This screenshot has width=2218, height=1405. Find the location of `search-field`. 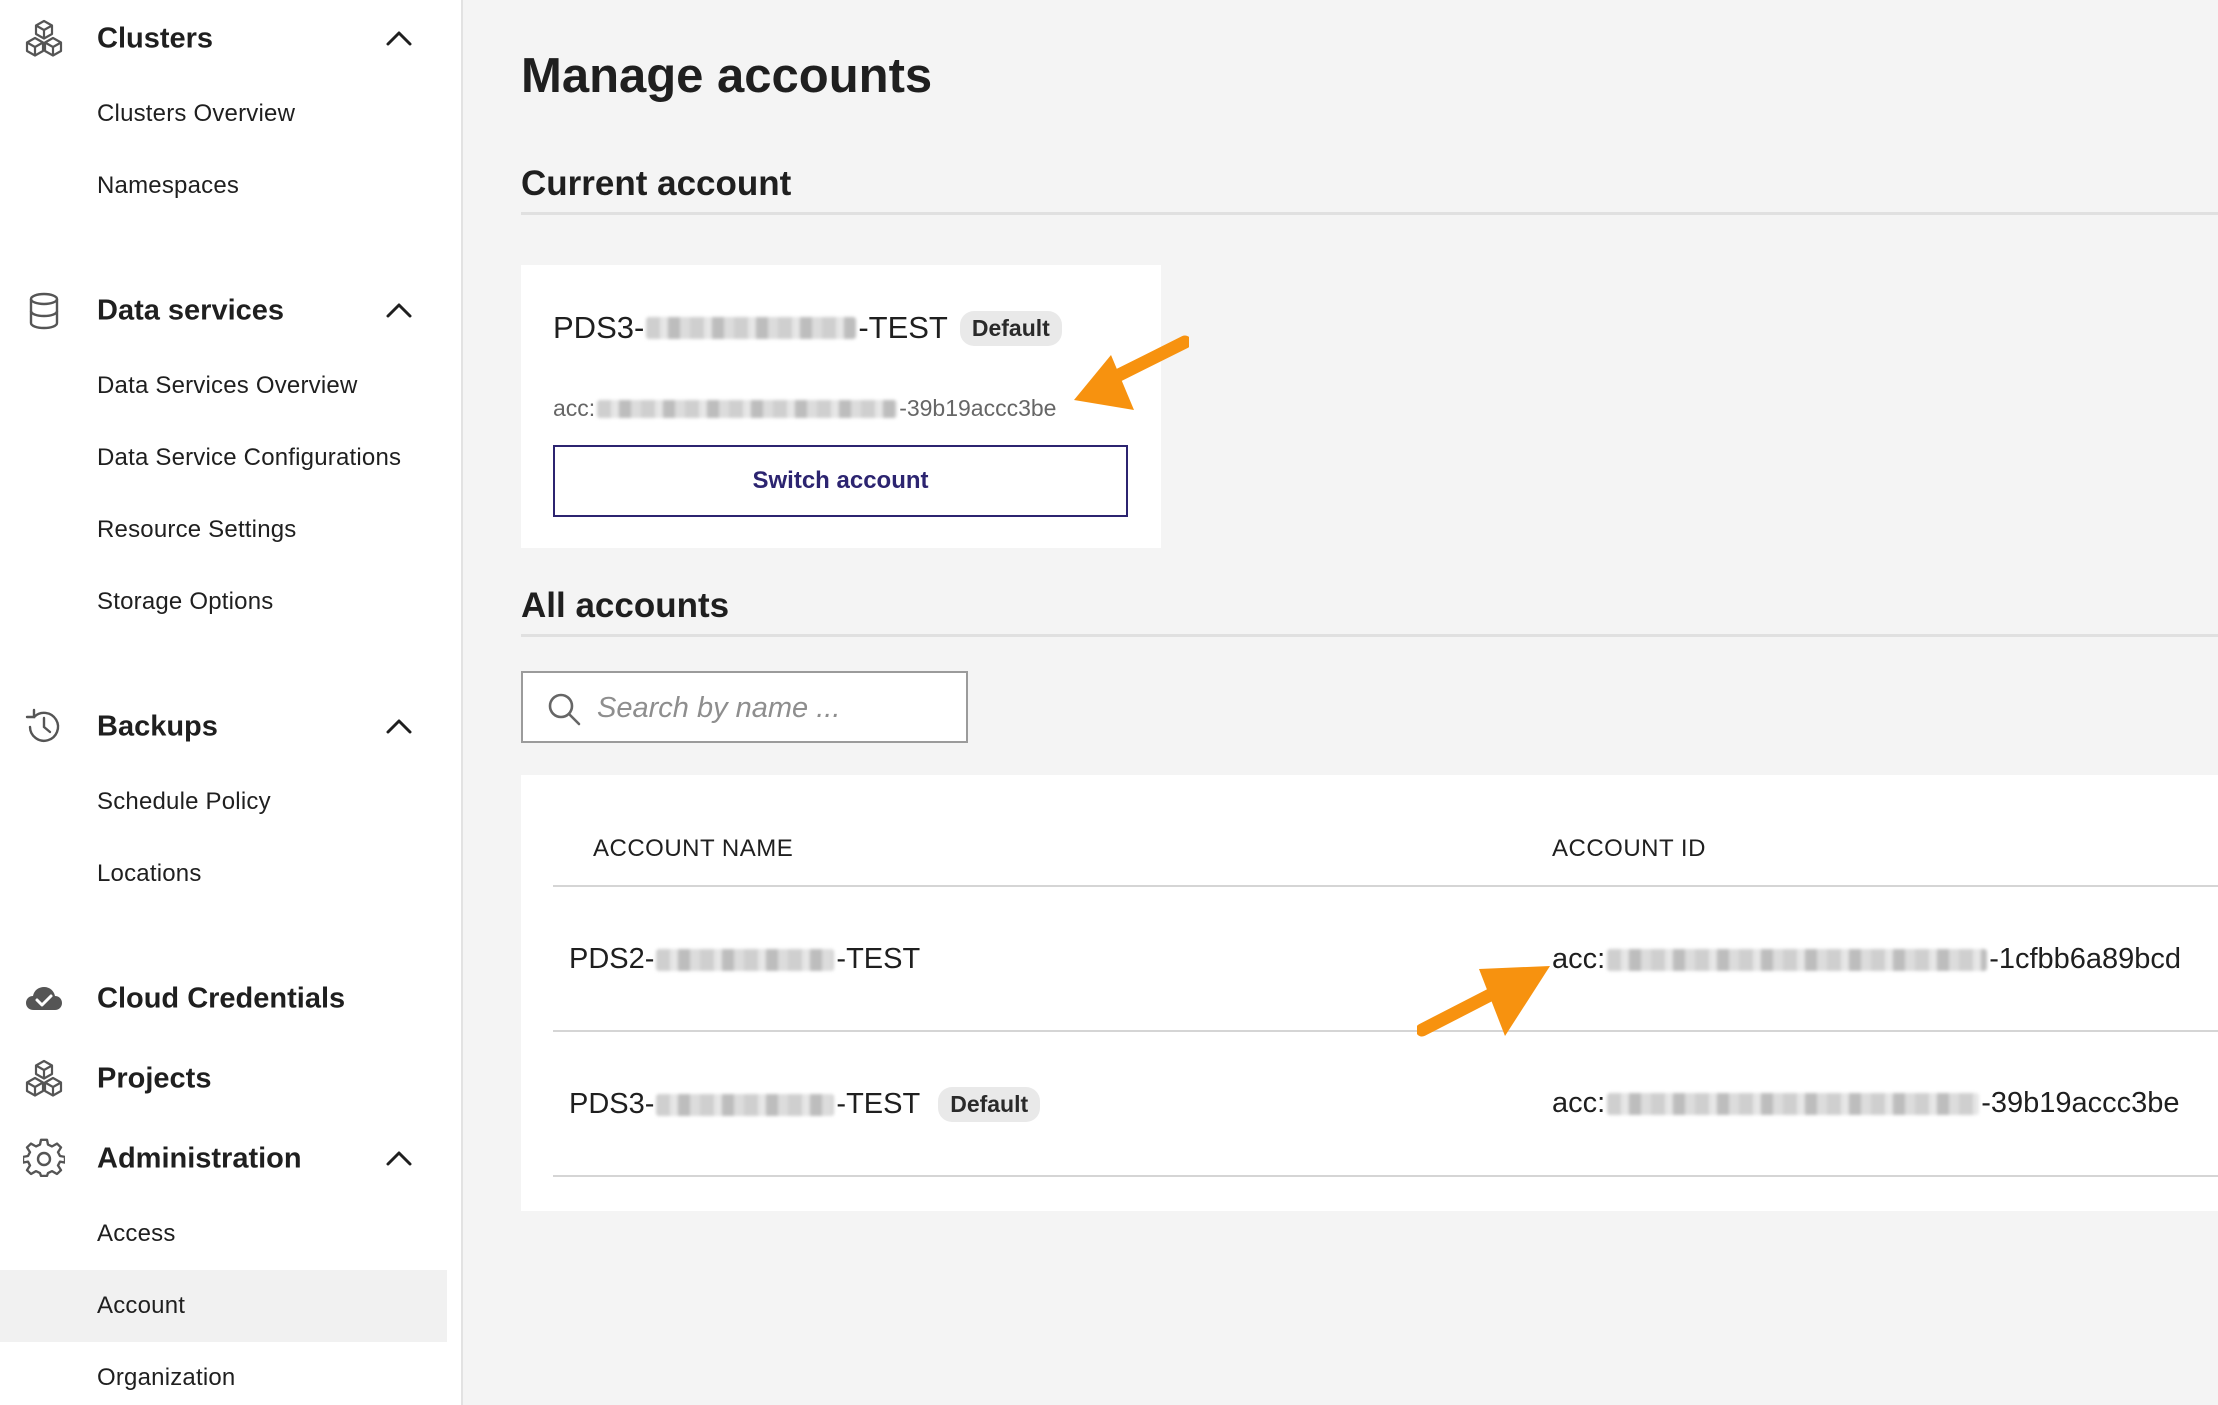

search-field is located at coordinates (744, 707).